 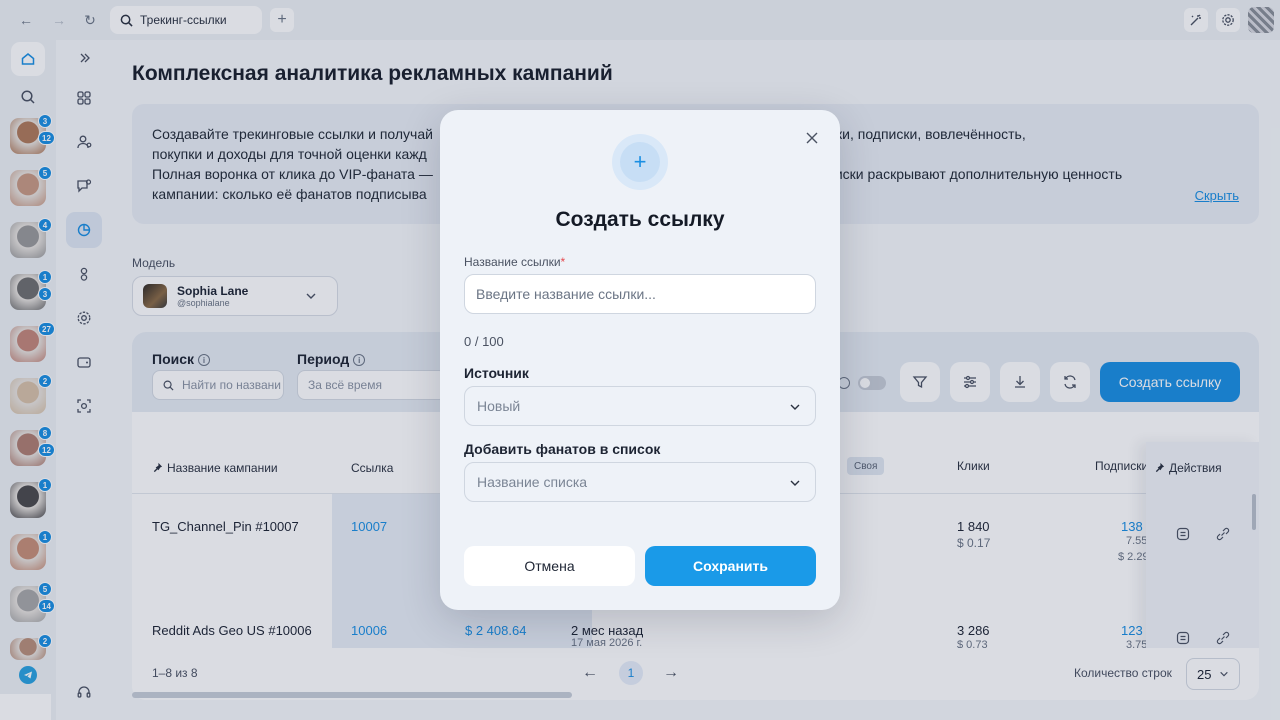 What do you see at coordinates (496, 373) in the screenshot?
I see `source-label: Источник` at bounding box center [496, 373].